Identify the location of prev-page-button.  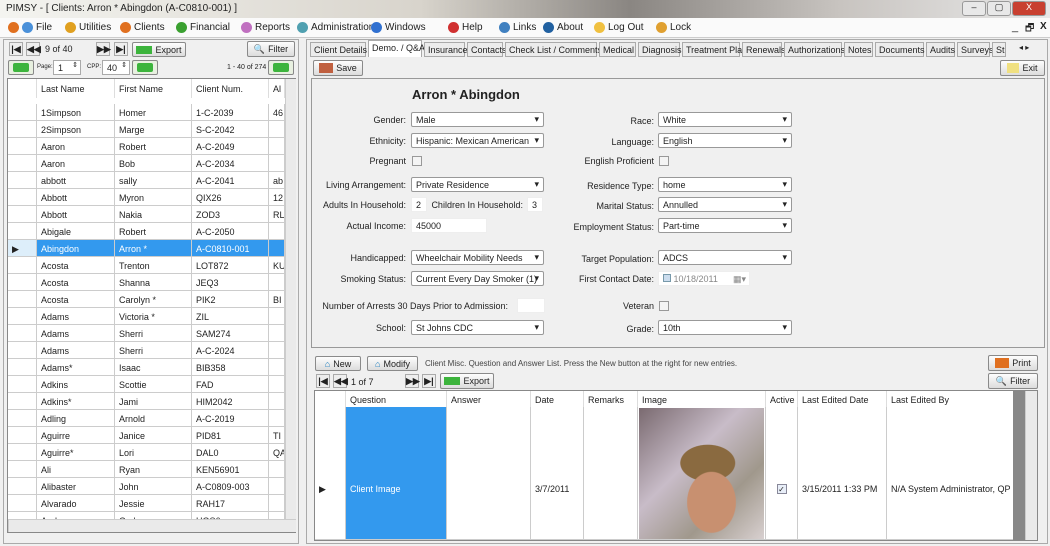
(21, 67).